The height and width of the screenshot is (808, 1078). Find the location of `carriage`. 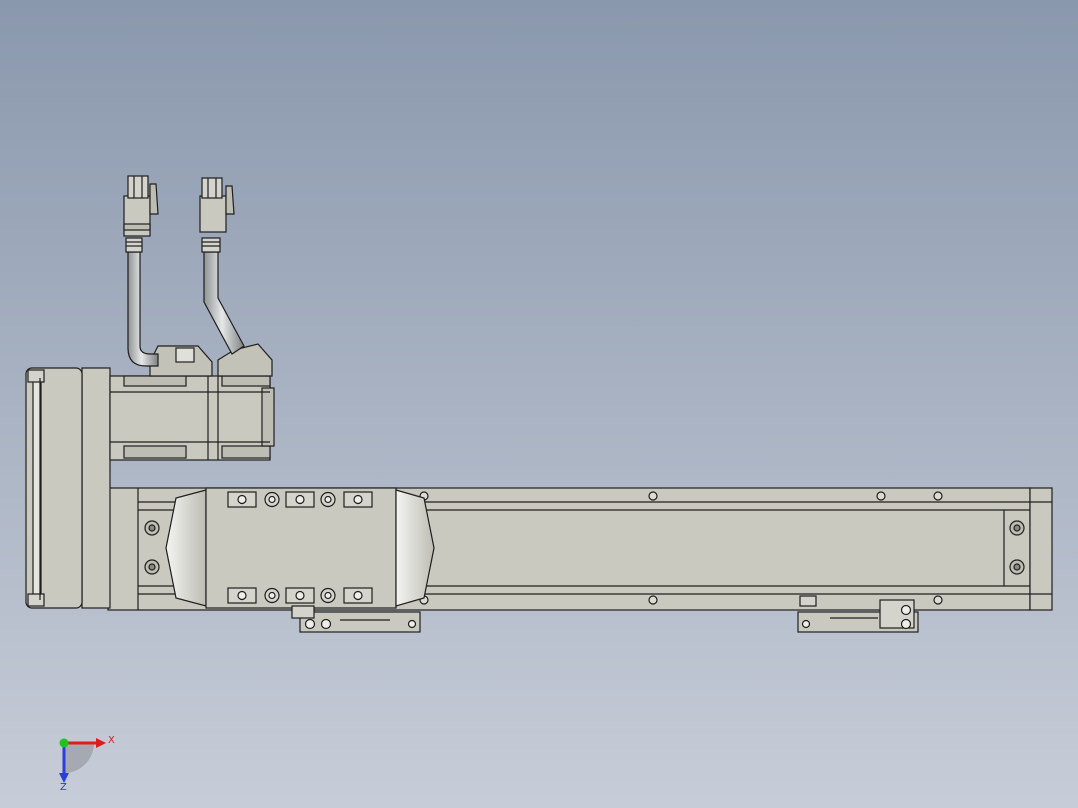

carriage is located at coordinates (300, 548).